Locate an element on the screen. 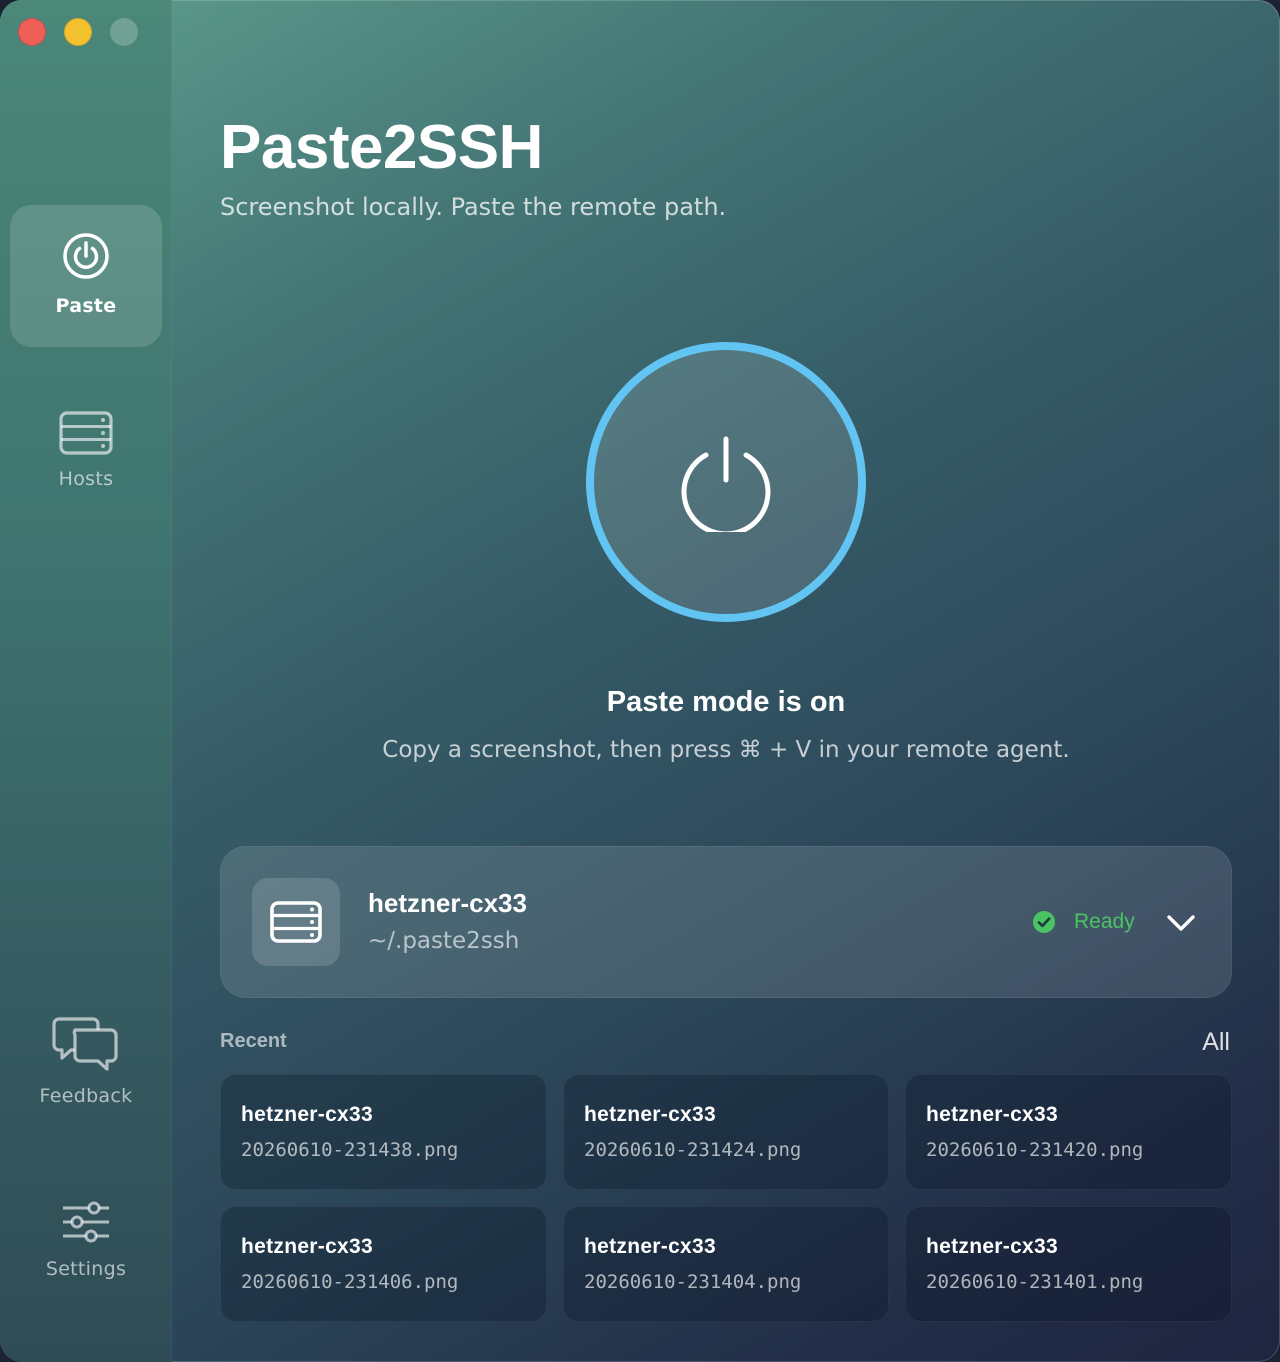 The width and height of the screenshot is (1280, 1362). paste-mode-toggle-button is located at coordinates (726, 482).